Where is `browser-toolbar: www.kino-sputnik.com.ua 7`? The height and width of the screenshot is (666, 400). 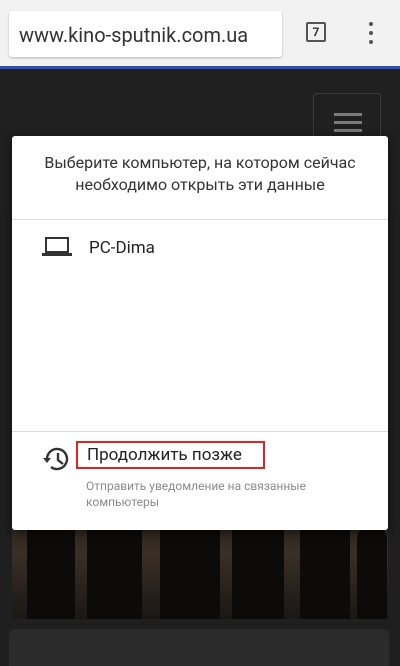 browser-toolbar: www.kino-sputnik.com.ua 7 is located at coordinates (200, 33).